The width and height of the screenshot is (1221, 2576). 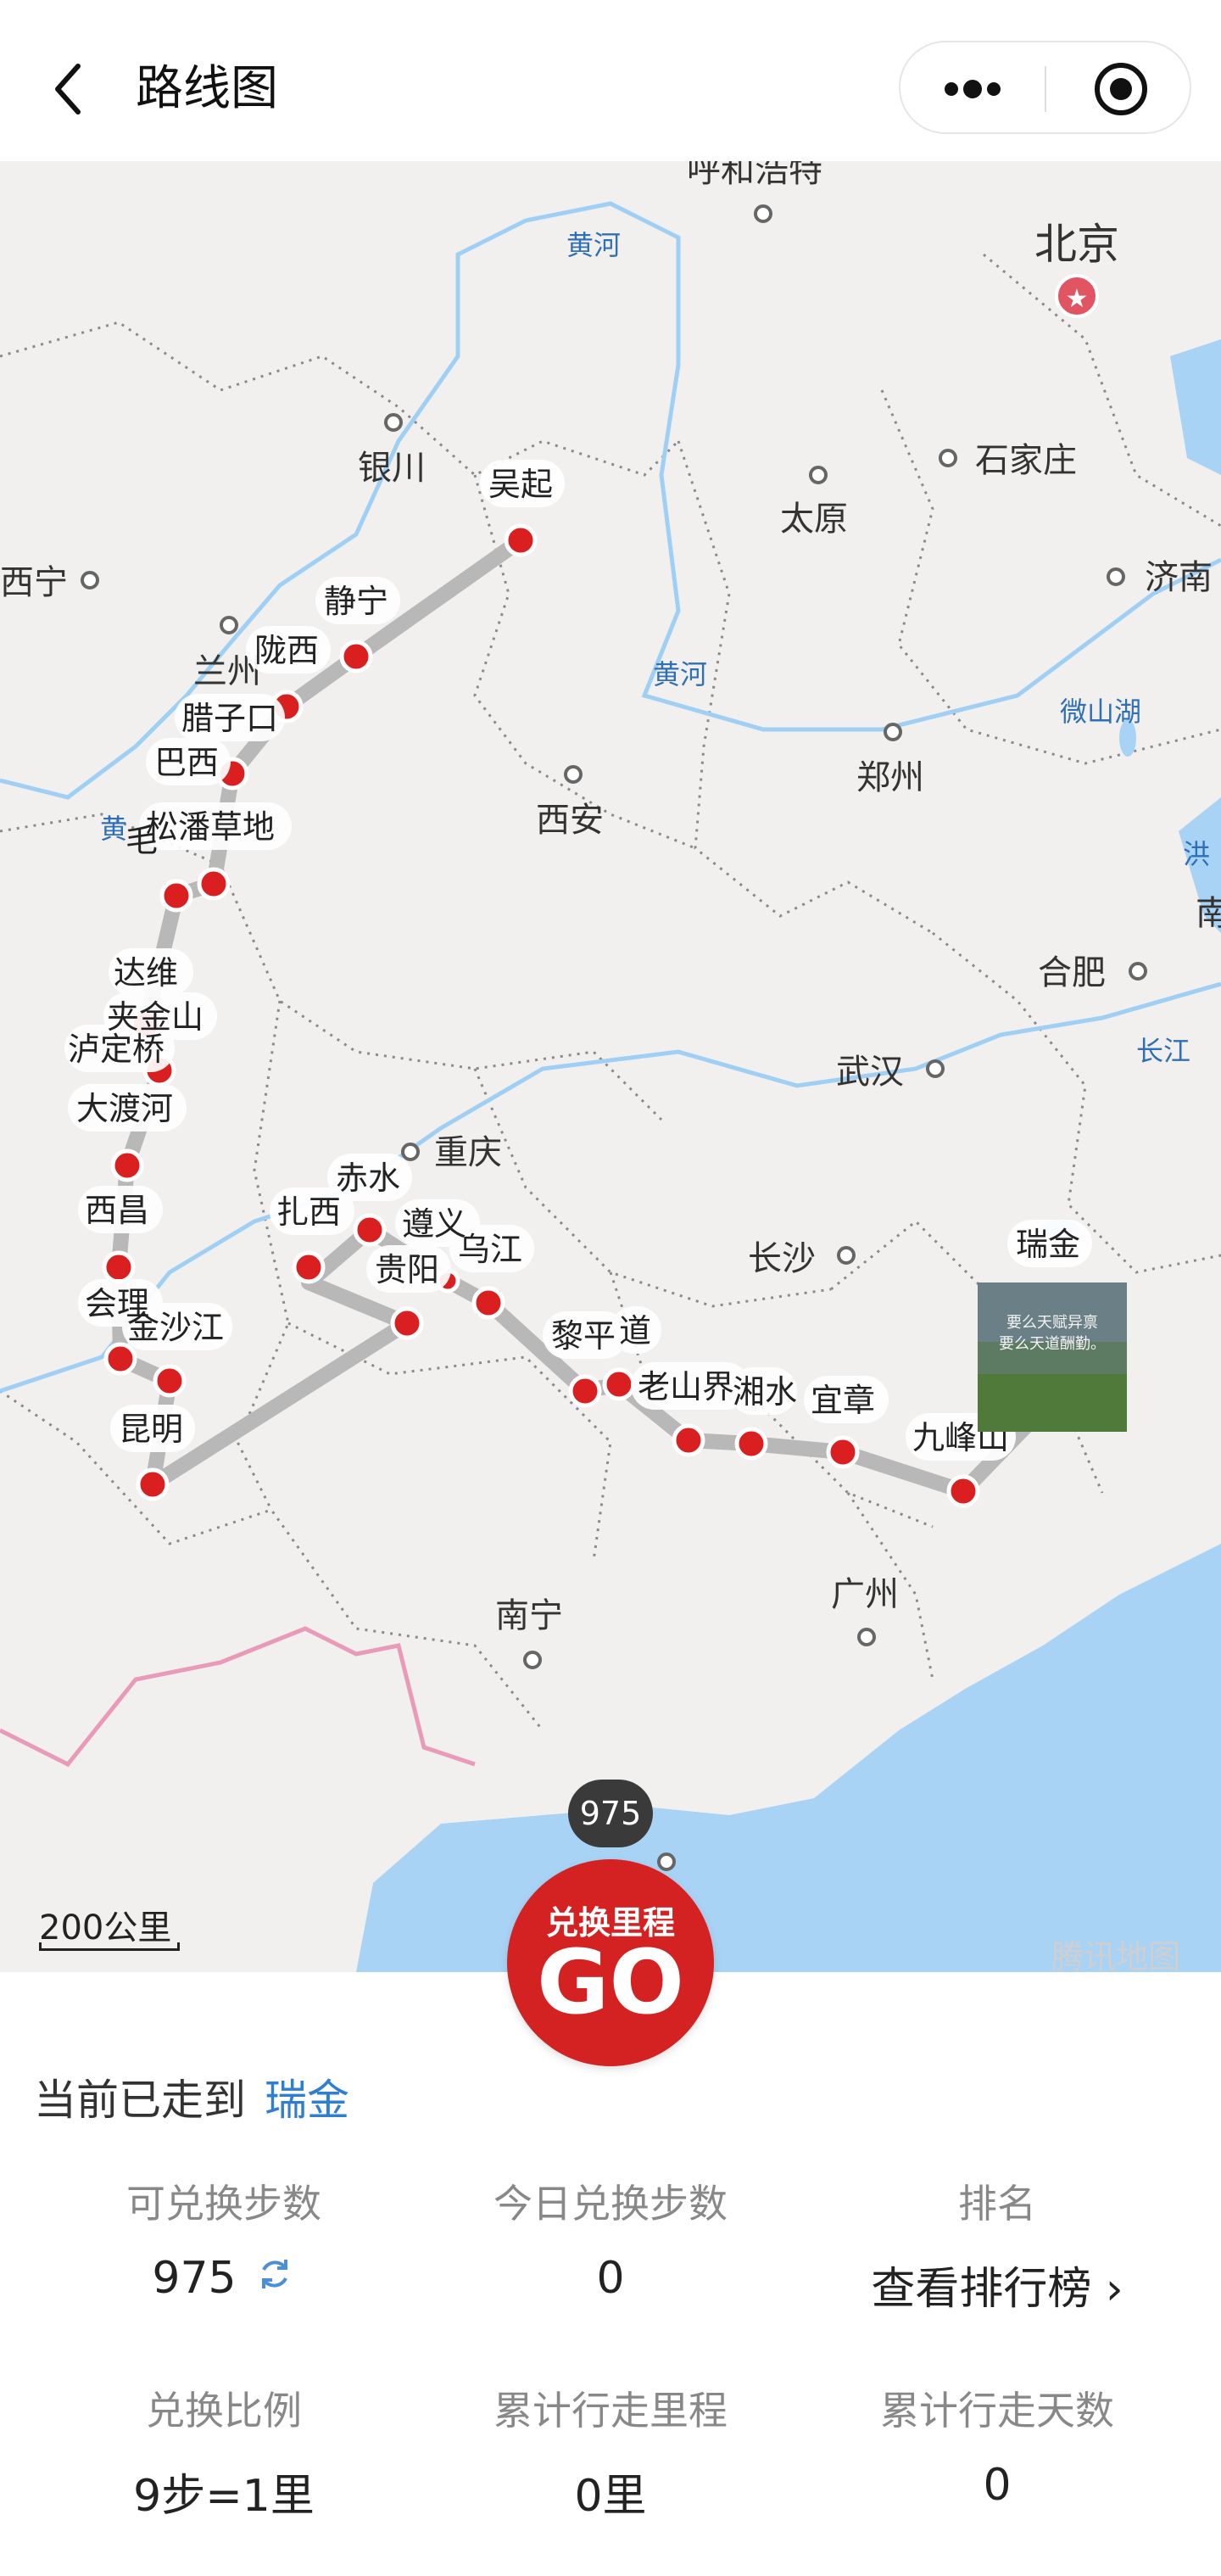 I want to click on target-icon, so click(x=1121, y=89).